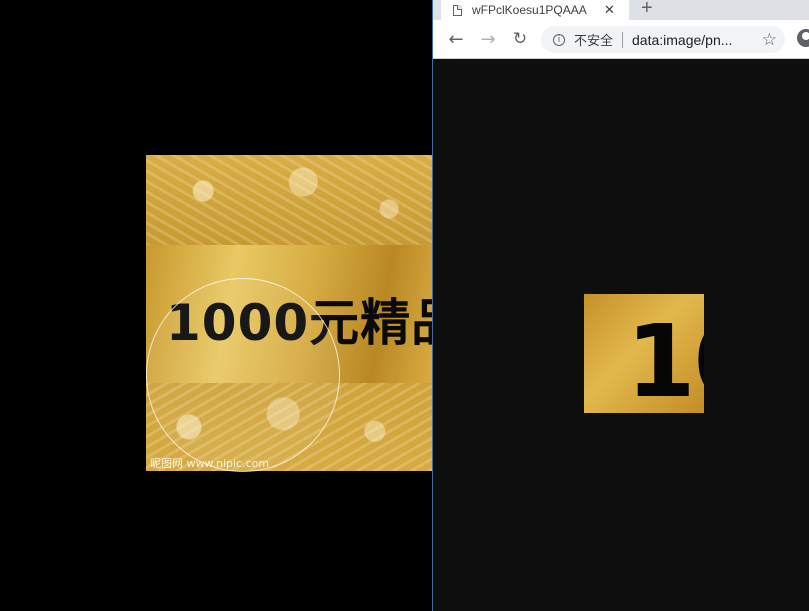 This screenshot has height=611, width=809. Describe the element at coordinates (529, 10) in the screenshot. I see `tab-title: wFPclKoesu1PQAAA` at that location.